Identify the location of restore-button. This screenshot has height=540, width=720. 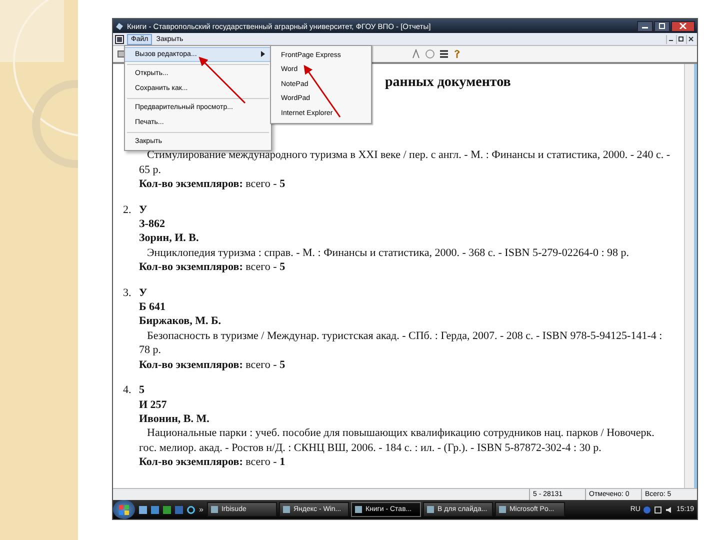
(680, 39).